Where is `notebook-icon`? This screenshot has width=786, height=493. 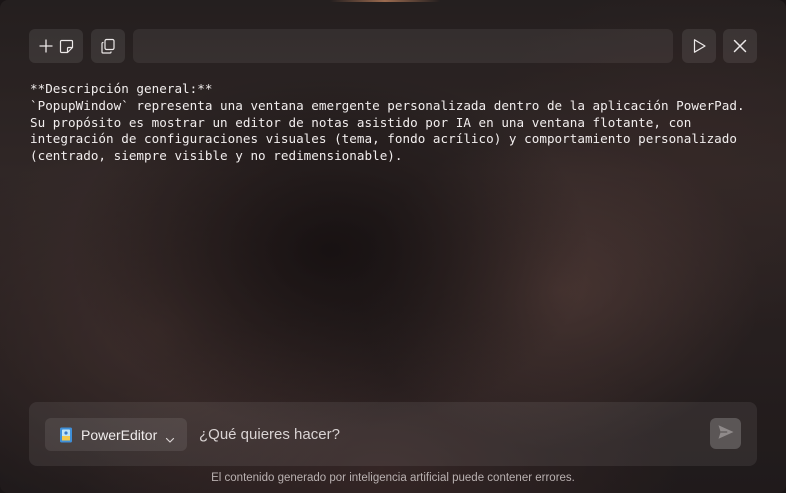
notebook-icon is located at coordinates (66, 435).